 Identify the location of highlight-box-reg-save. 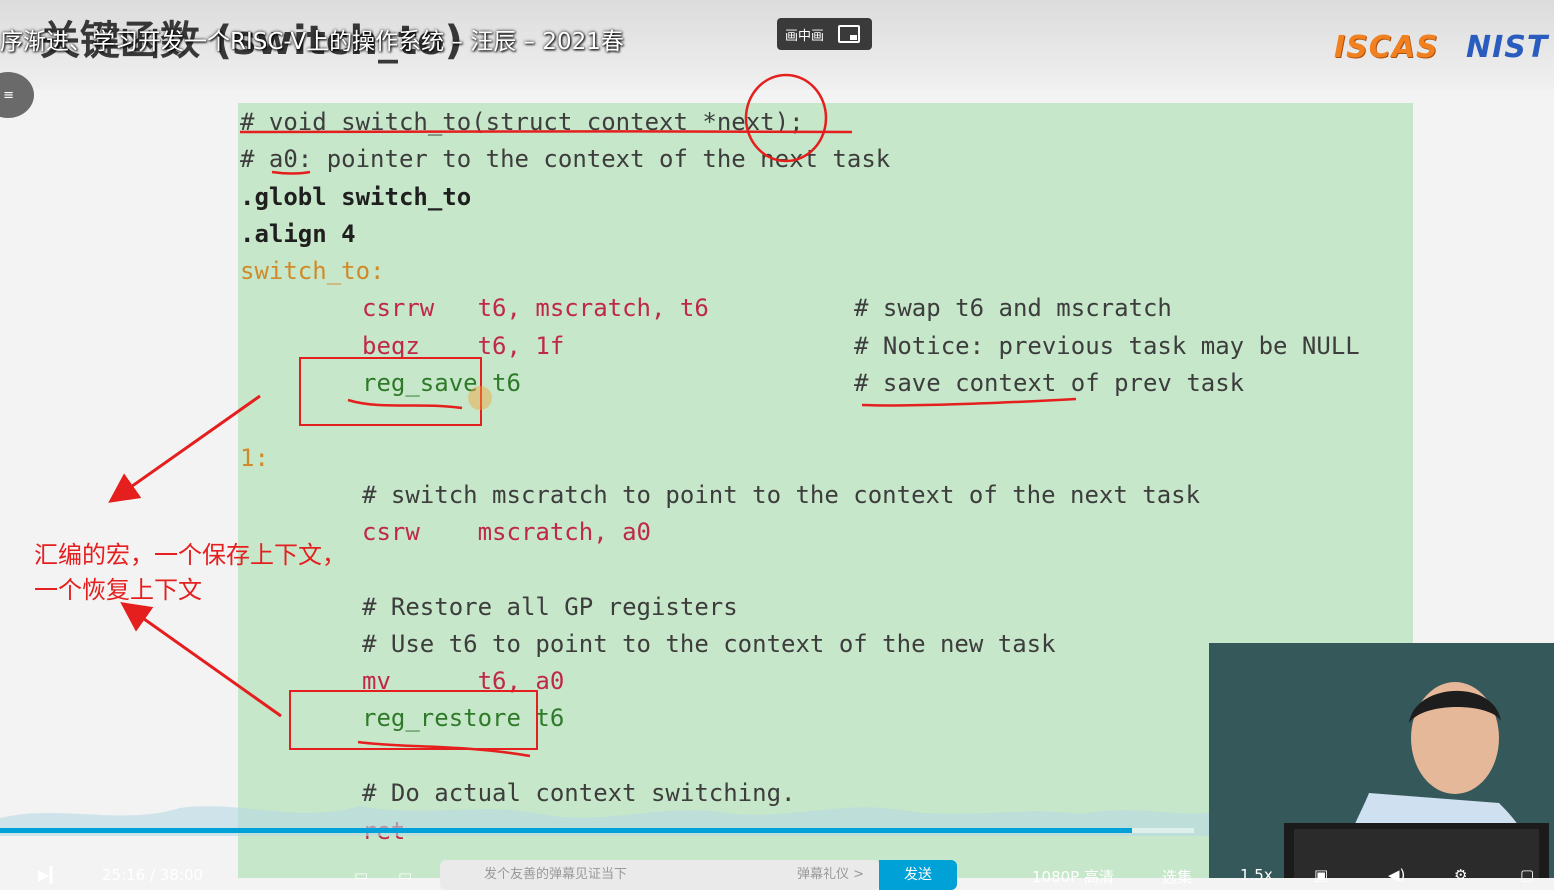
(390, 391).